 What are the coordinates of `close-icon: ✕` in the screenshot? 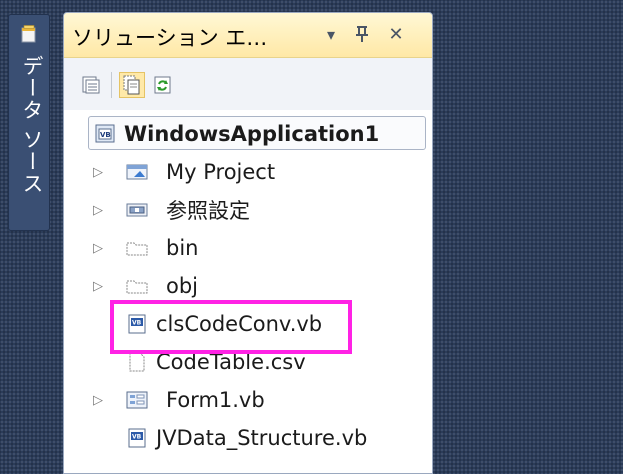 It's located at (396, 34).